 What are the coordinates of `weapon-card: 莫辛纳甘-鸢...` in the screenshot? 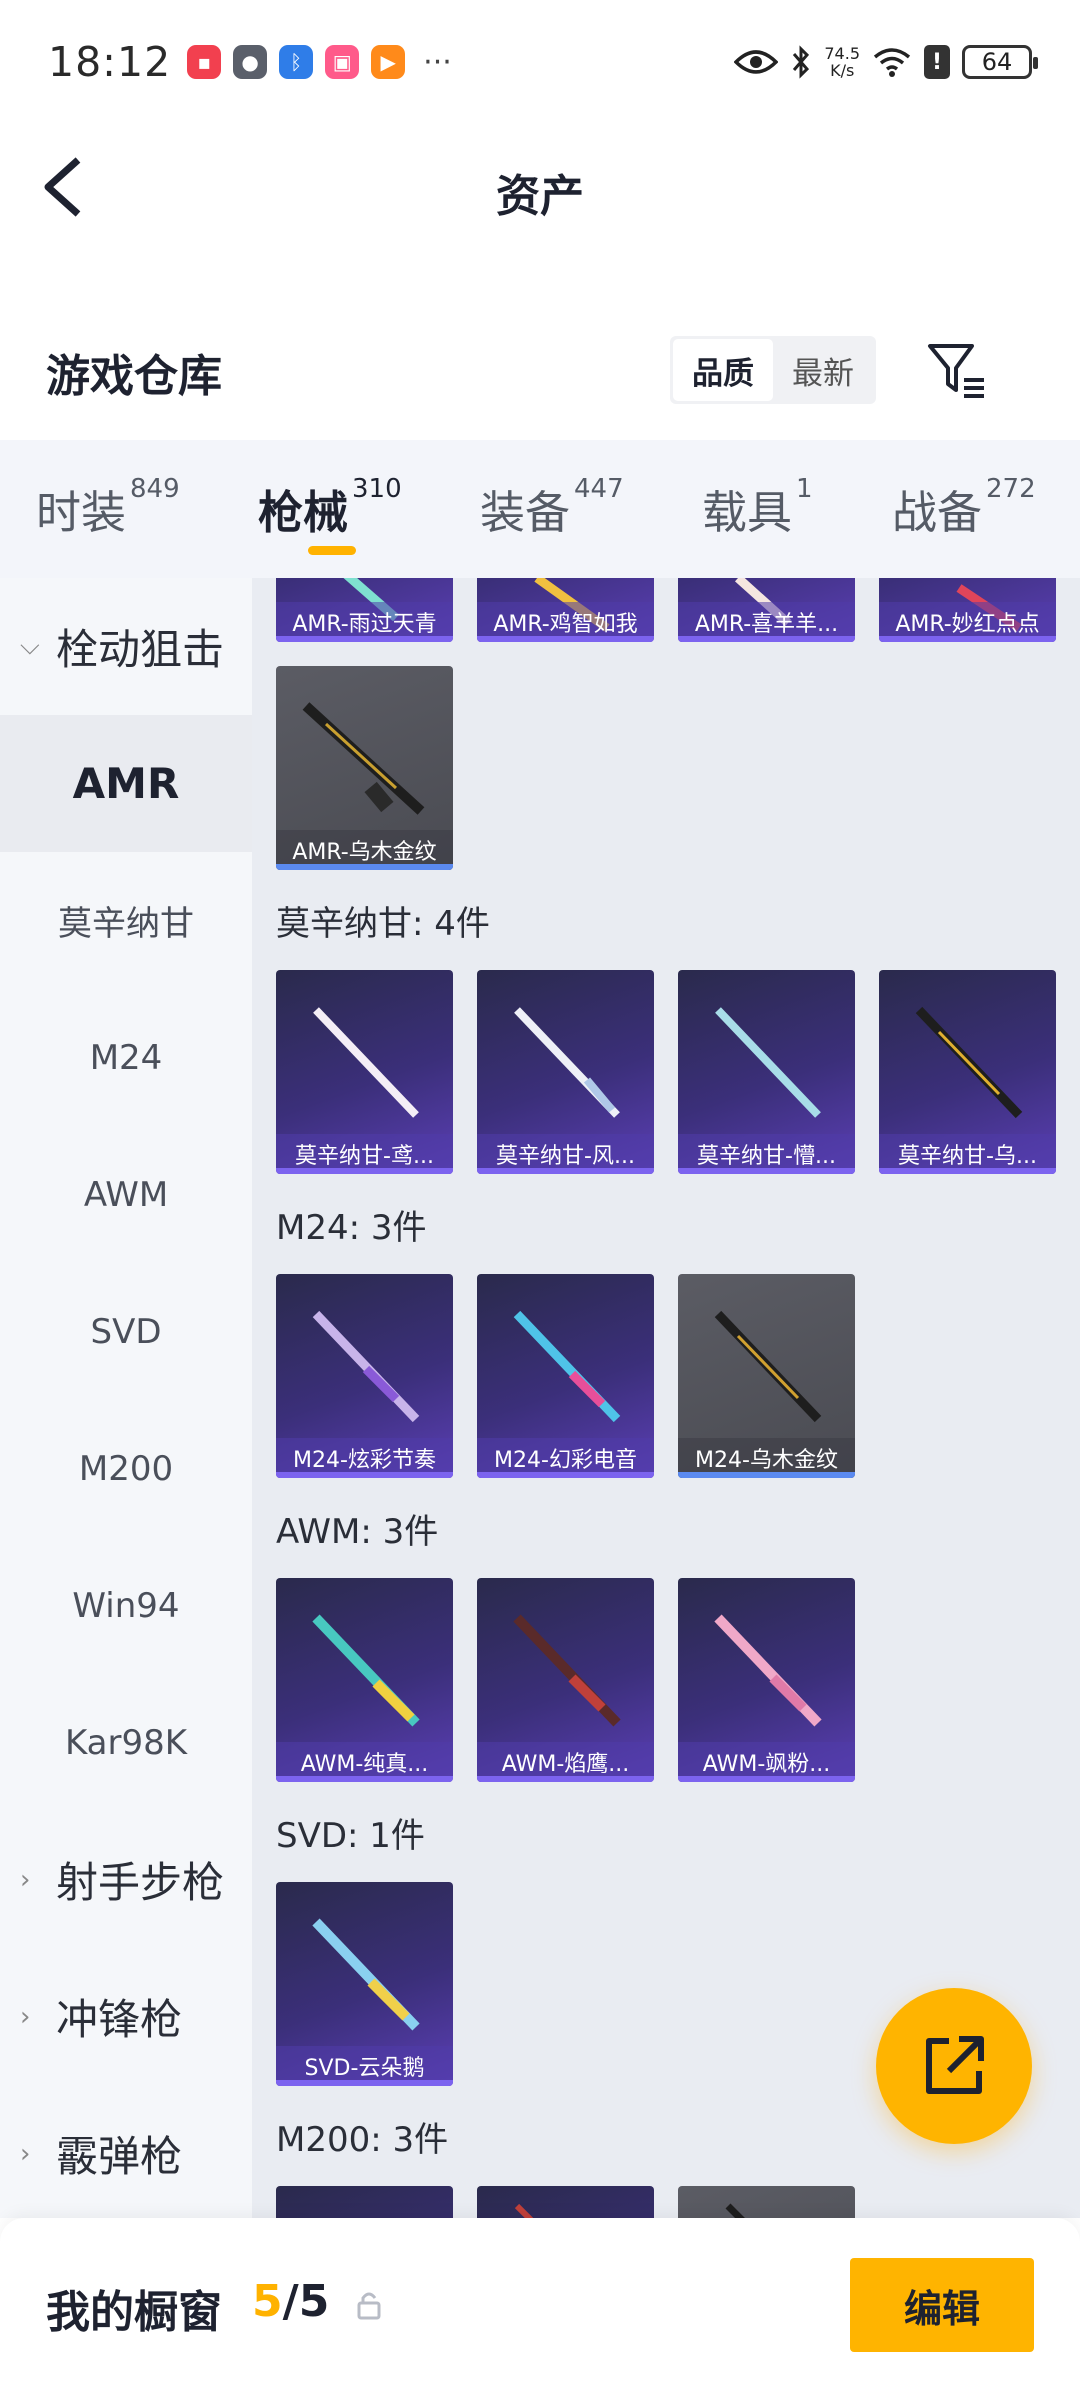 It's located at (364, 1072).